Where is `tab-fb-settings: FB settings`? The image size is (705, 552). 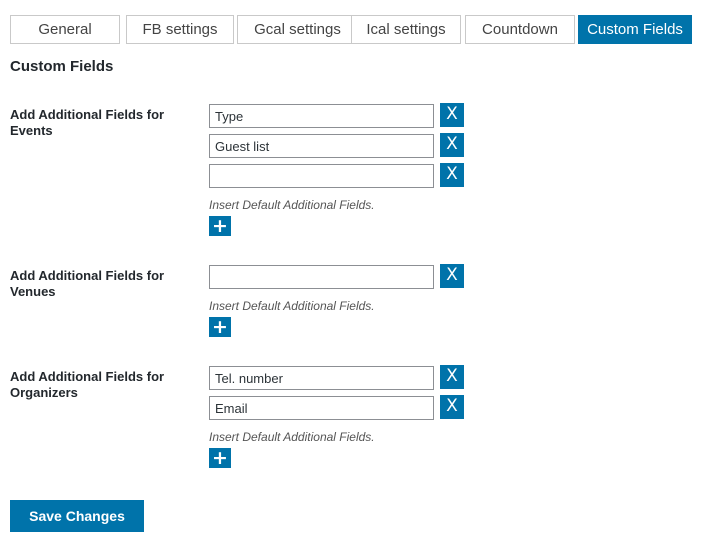 tab-fb-settings: FB settings is located at coordinates (180, 29).